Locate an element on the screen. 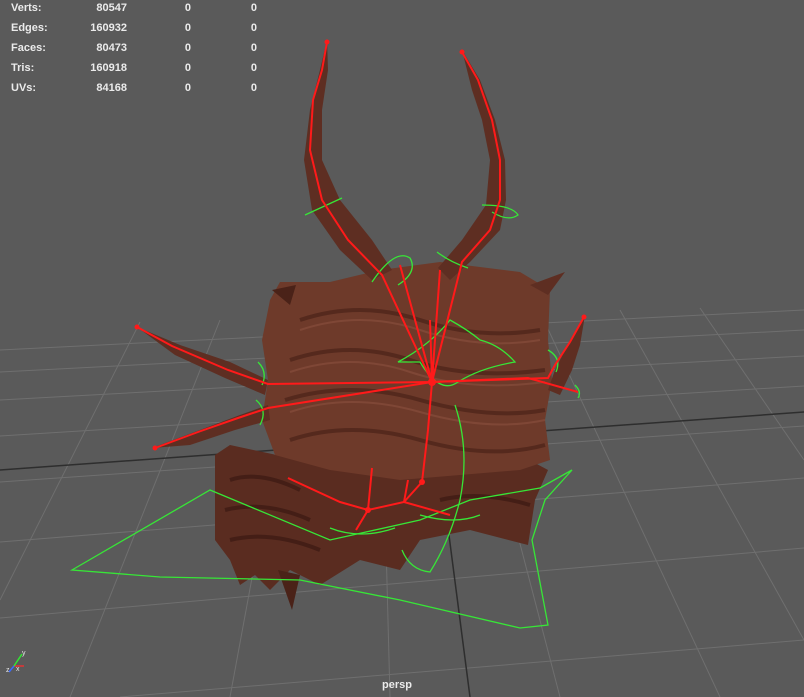 The width and height of the screenshot is (804, 697). joint-root is located at coordinates (432, 382).